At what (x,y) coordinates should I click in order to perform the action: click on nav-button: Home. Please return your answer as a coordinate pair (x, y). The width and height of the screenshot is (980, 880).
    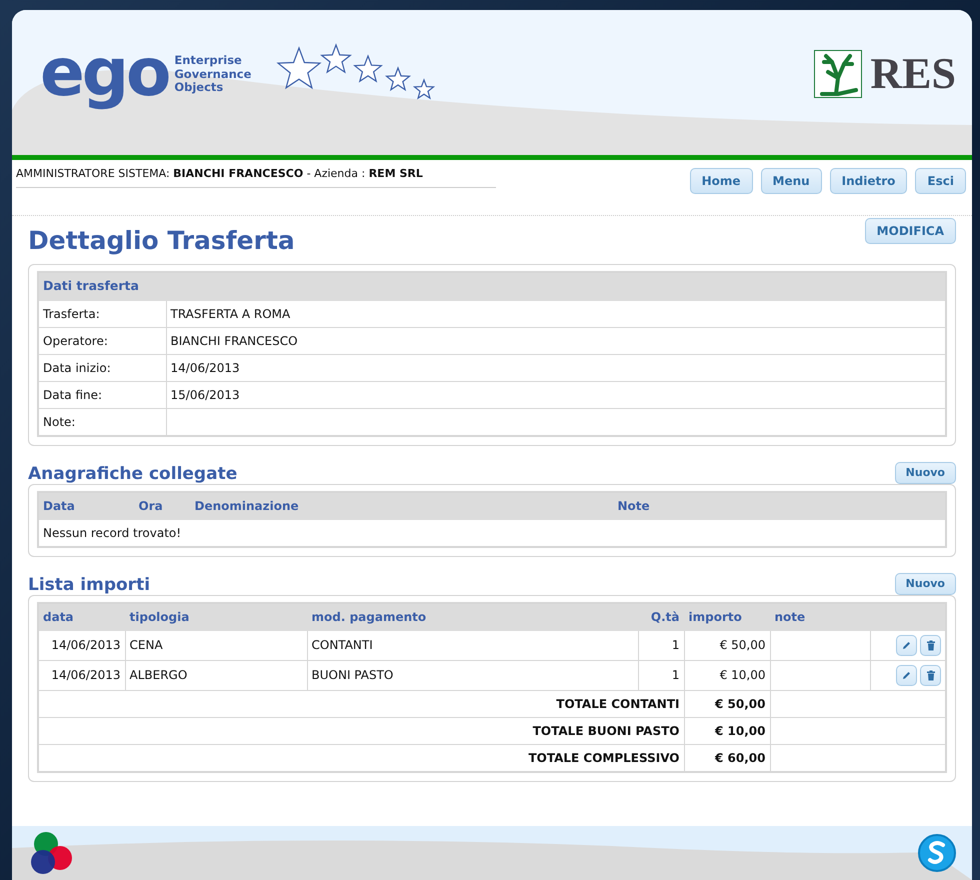
    Looking at the image, I should click on (721, 181).